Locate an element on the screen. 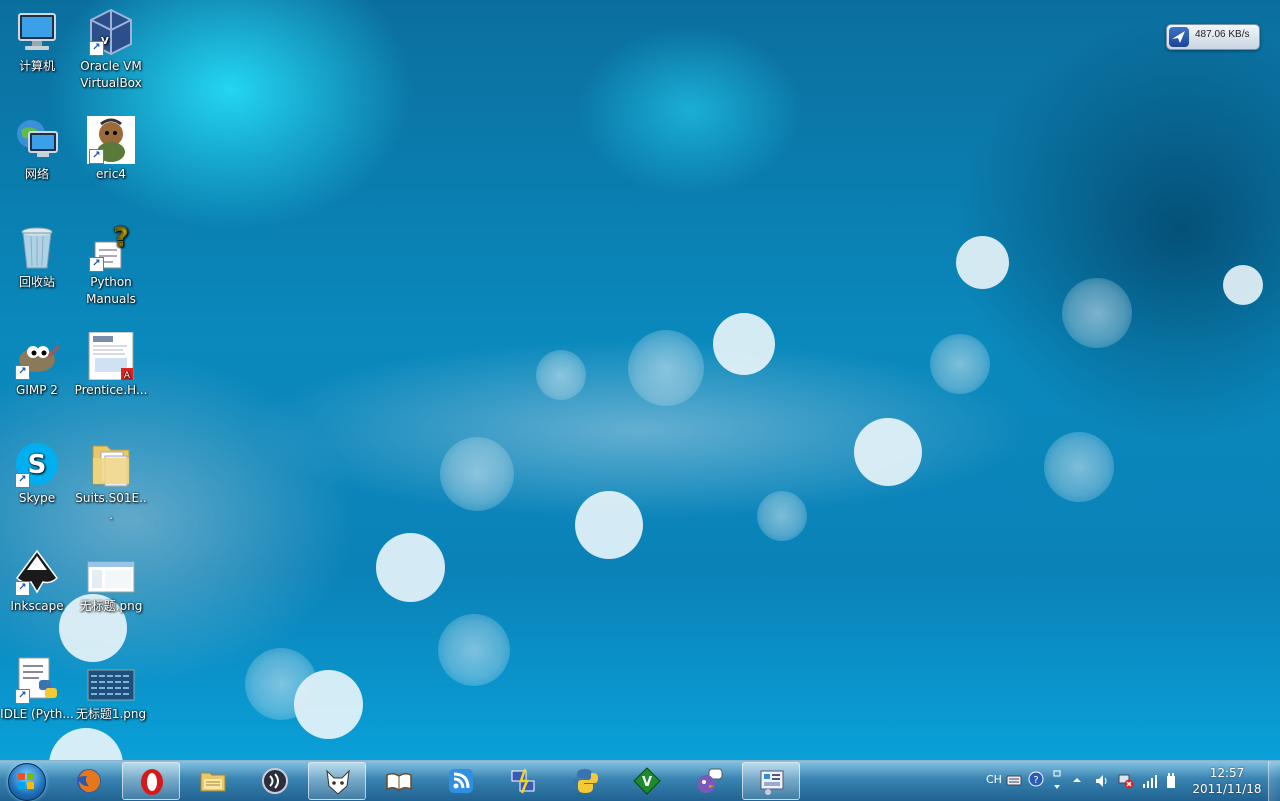 The image size is (1280, 801). control-panel-icon is located at coordinates (772, 782).